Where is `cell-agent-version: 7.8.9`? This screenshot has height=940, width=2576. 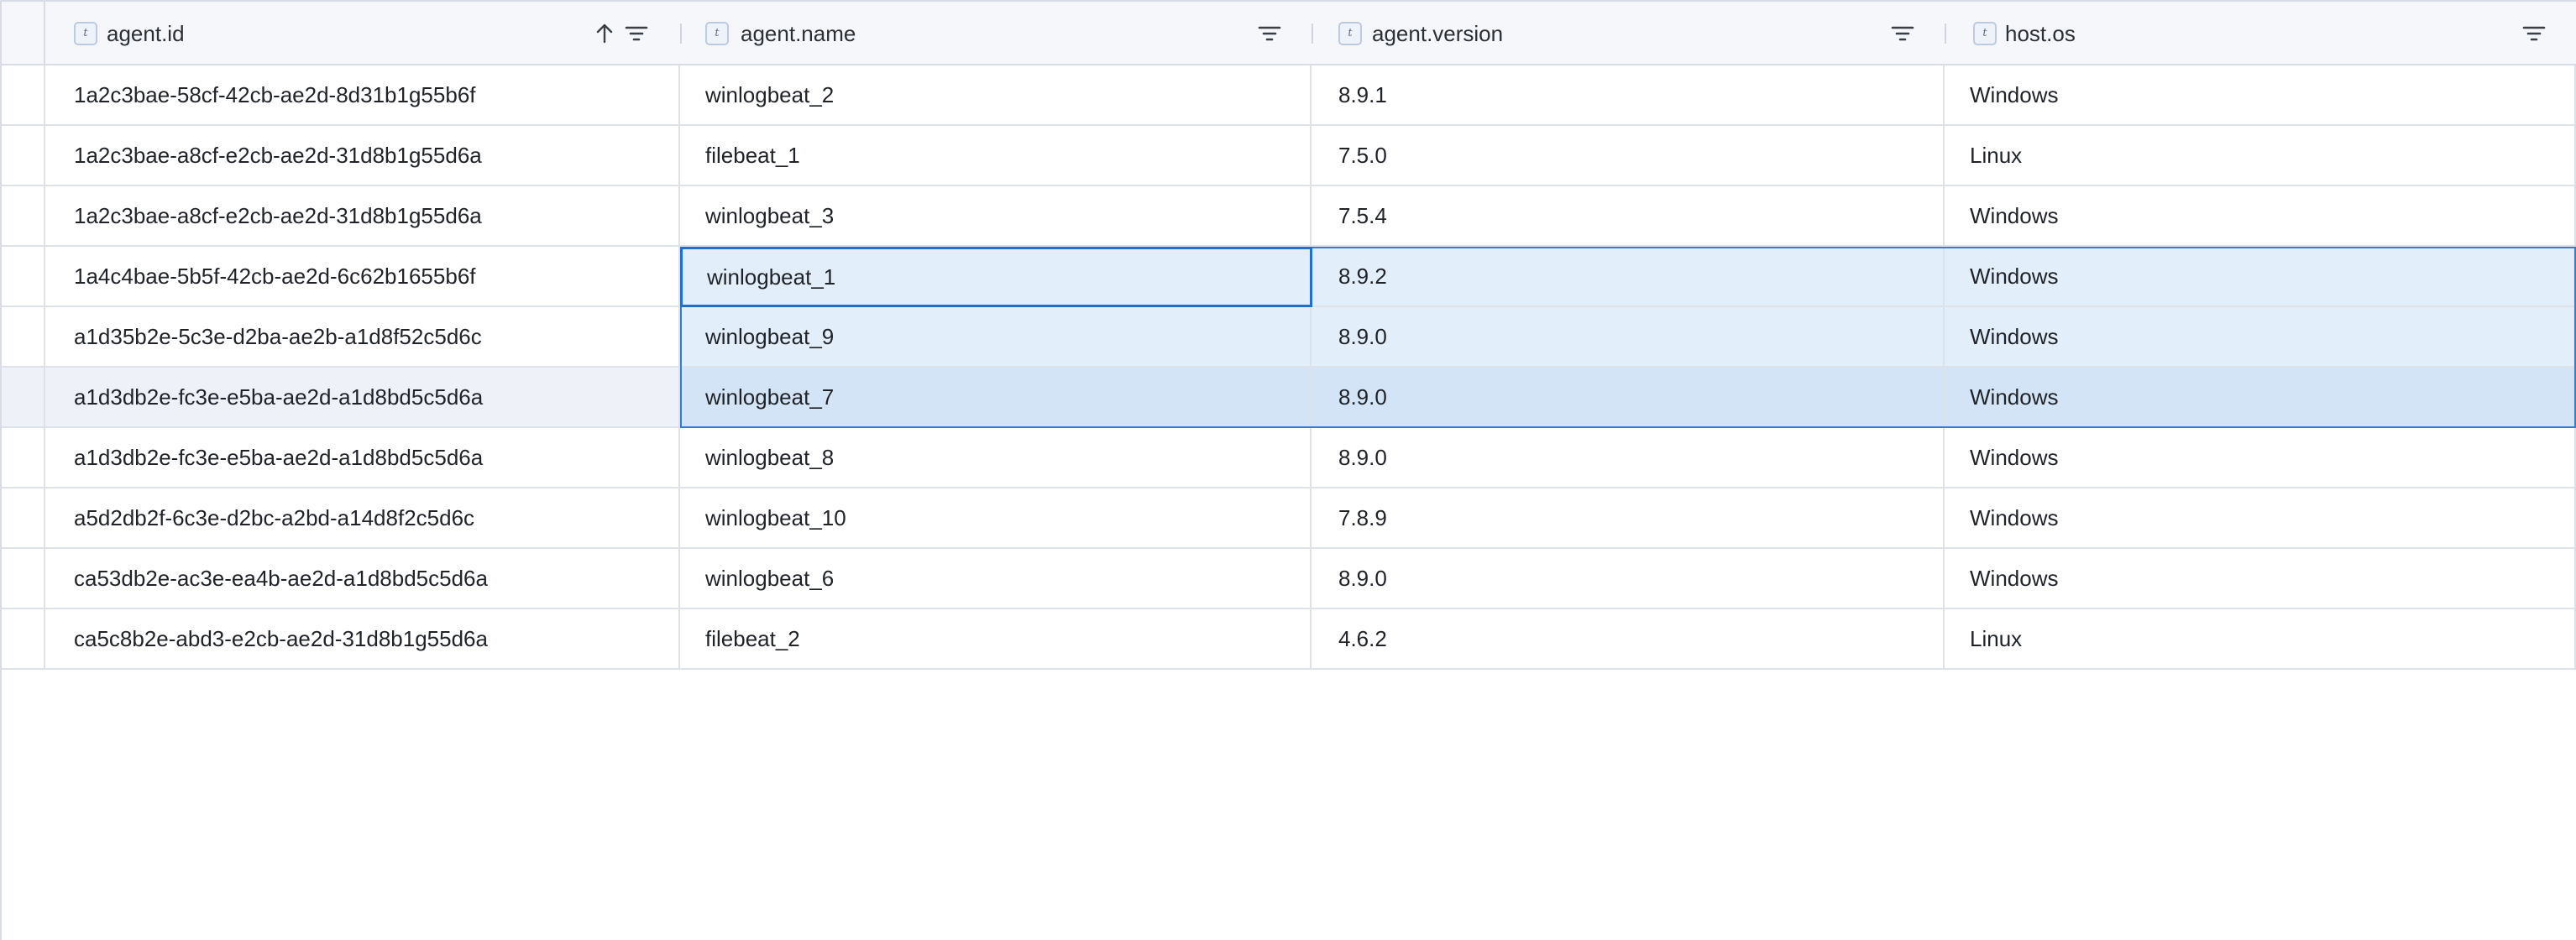
cell-agent-version: 7.8.9 is located at coordinates (1628, 517).